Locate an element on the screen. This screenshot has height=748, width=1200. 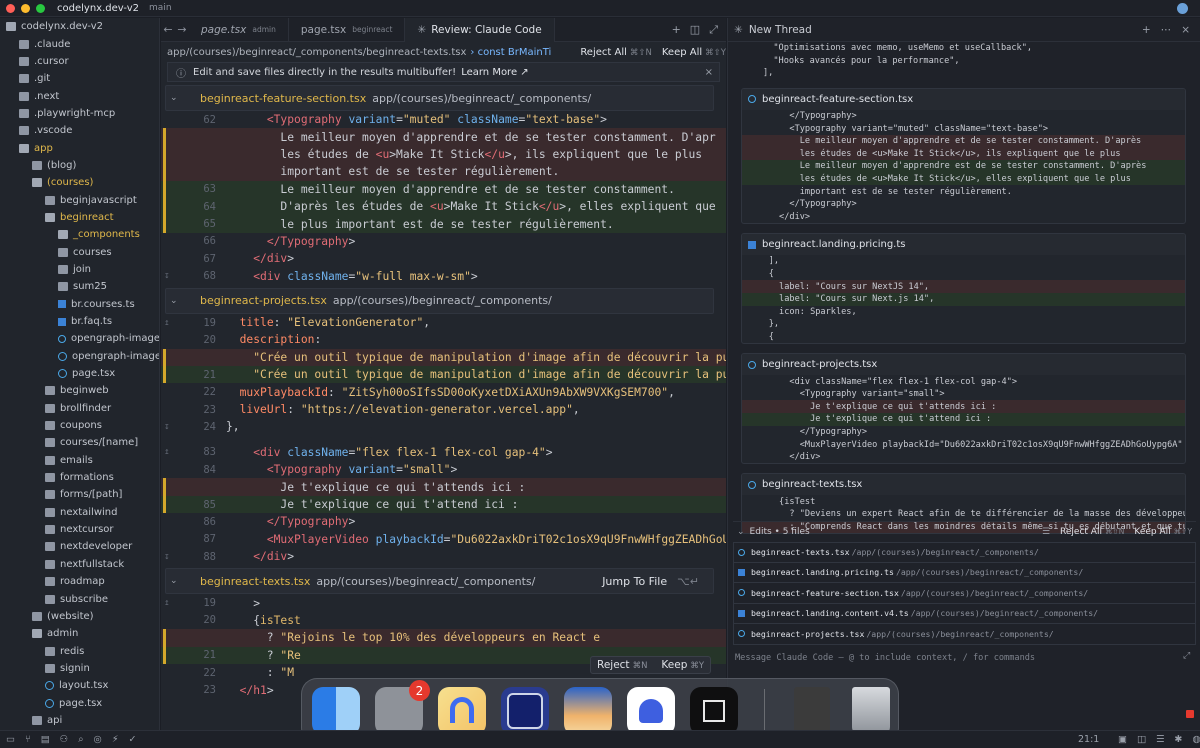
split-icon: ◫ is located at coordinates (1141, 739).